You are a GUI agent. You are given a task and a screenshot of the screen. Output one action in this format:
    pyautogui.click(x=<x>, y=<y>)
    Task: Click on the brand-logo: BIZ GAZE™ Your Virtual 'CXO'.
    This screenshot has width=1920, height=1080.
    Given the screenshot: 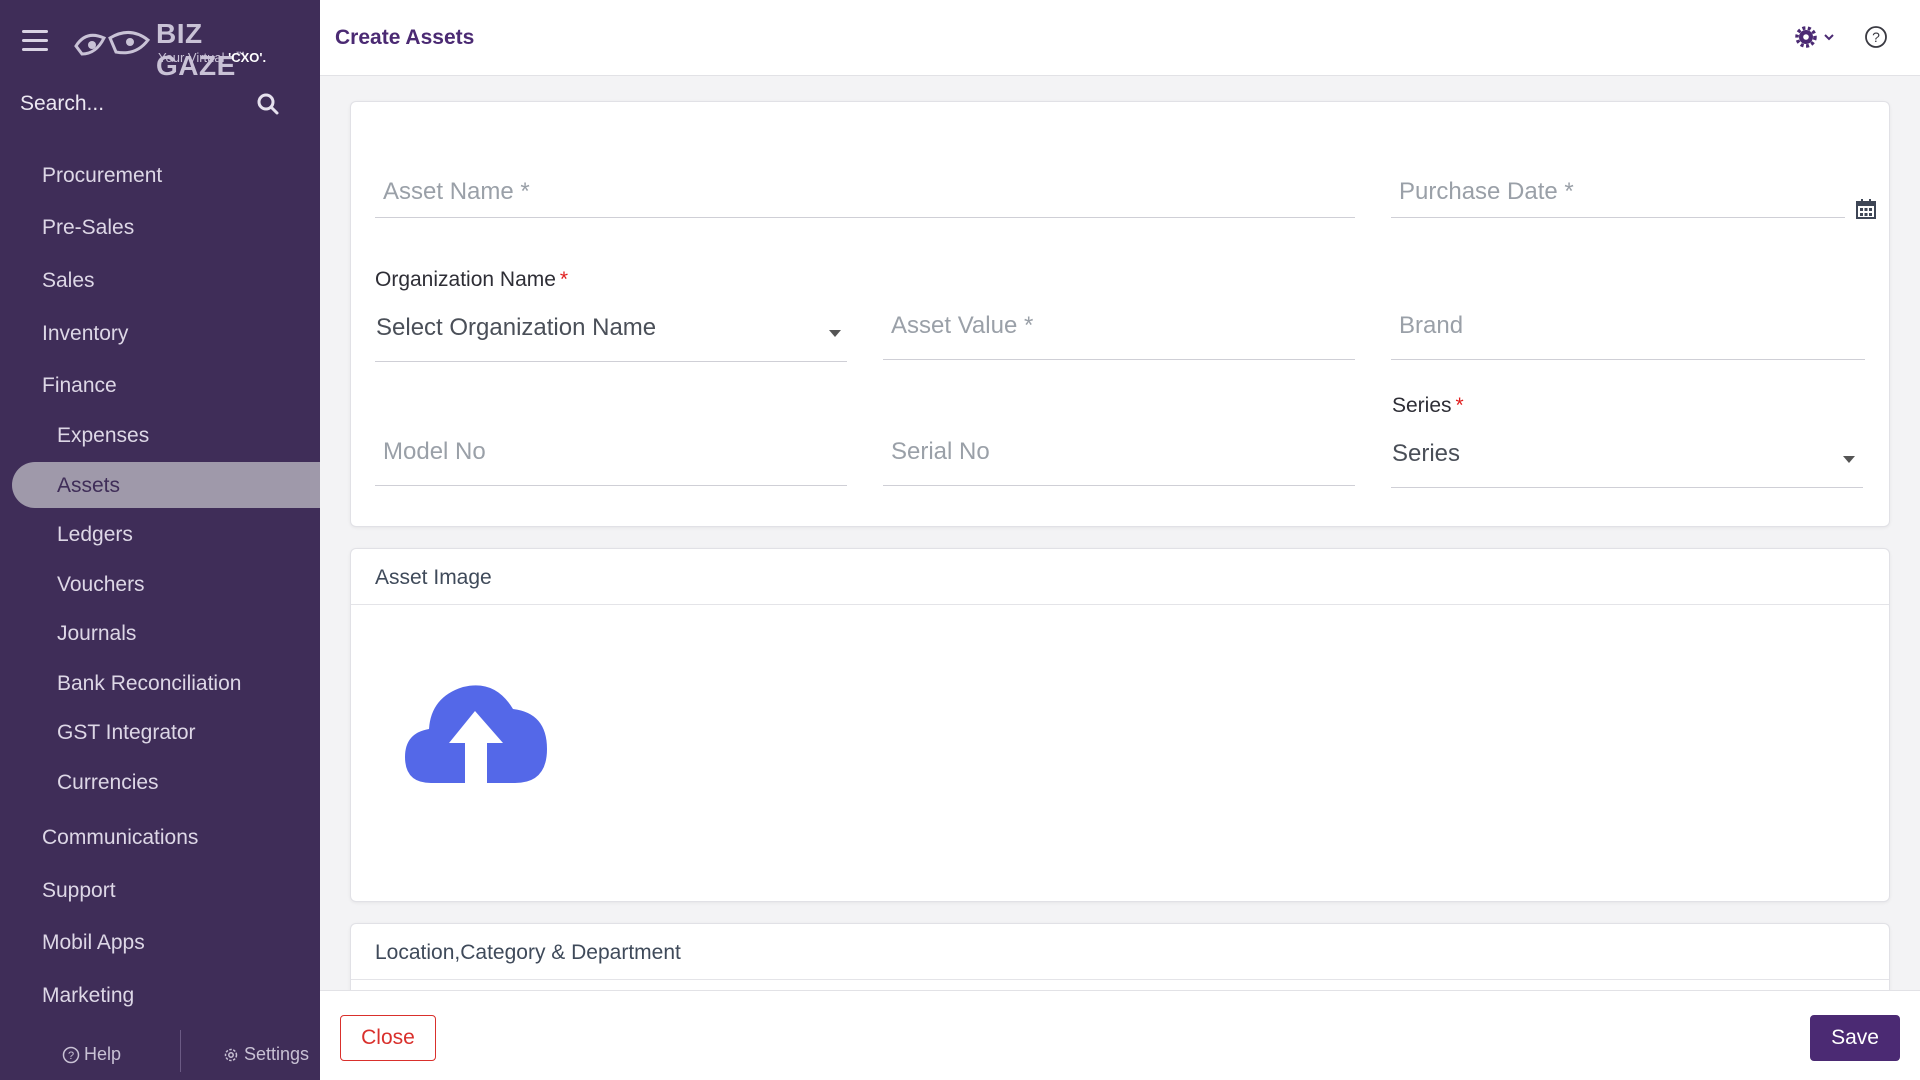 What is the action you would take?
    pyautogui.click(x=182, y=48)
    